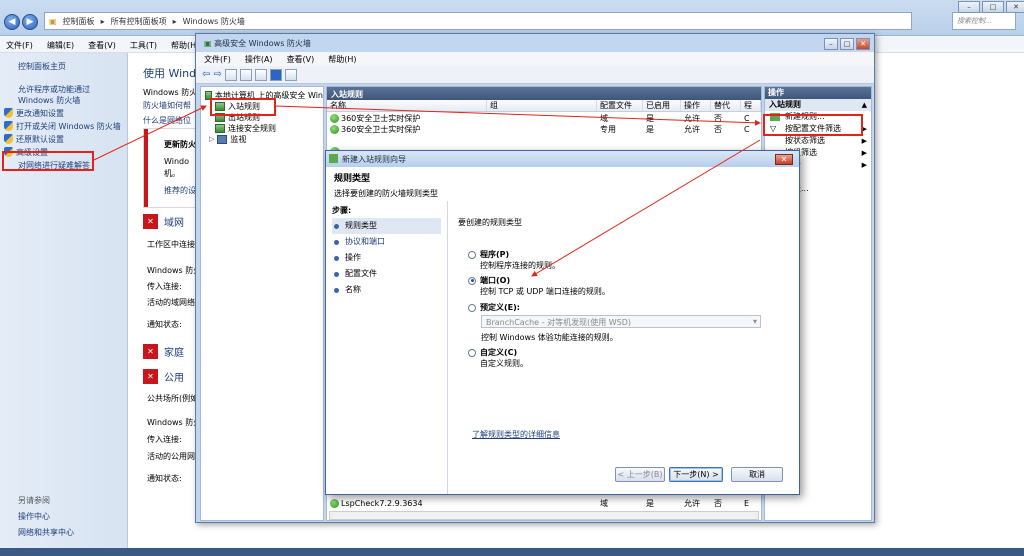 The image size is (1024, 556). I want to click on arrow-to-new-rule, so click(518, 115).